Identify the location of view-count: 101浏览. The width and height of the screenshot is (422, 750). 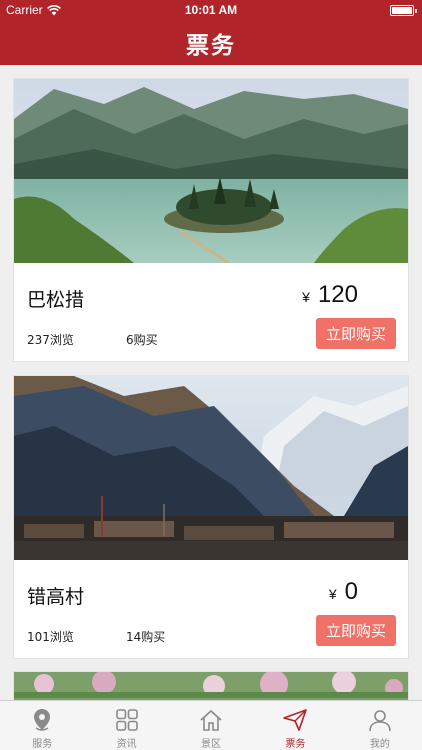
(50, 637).